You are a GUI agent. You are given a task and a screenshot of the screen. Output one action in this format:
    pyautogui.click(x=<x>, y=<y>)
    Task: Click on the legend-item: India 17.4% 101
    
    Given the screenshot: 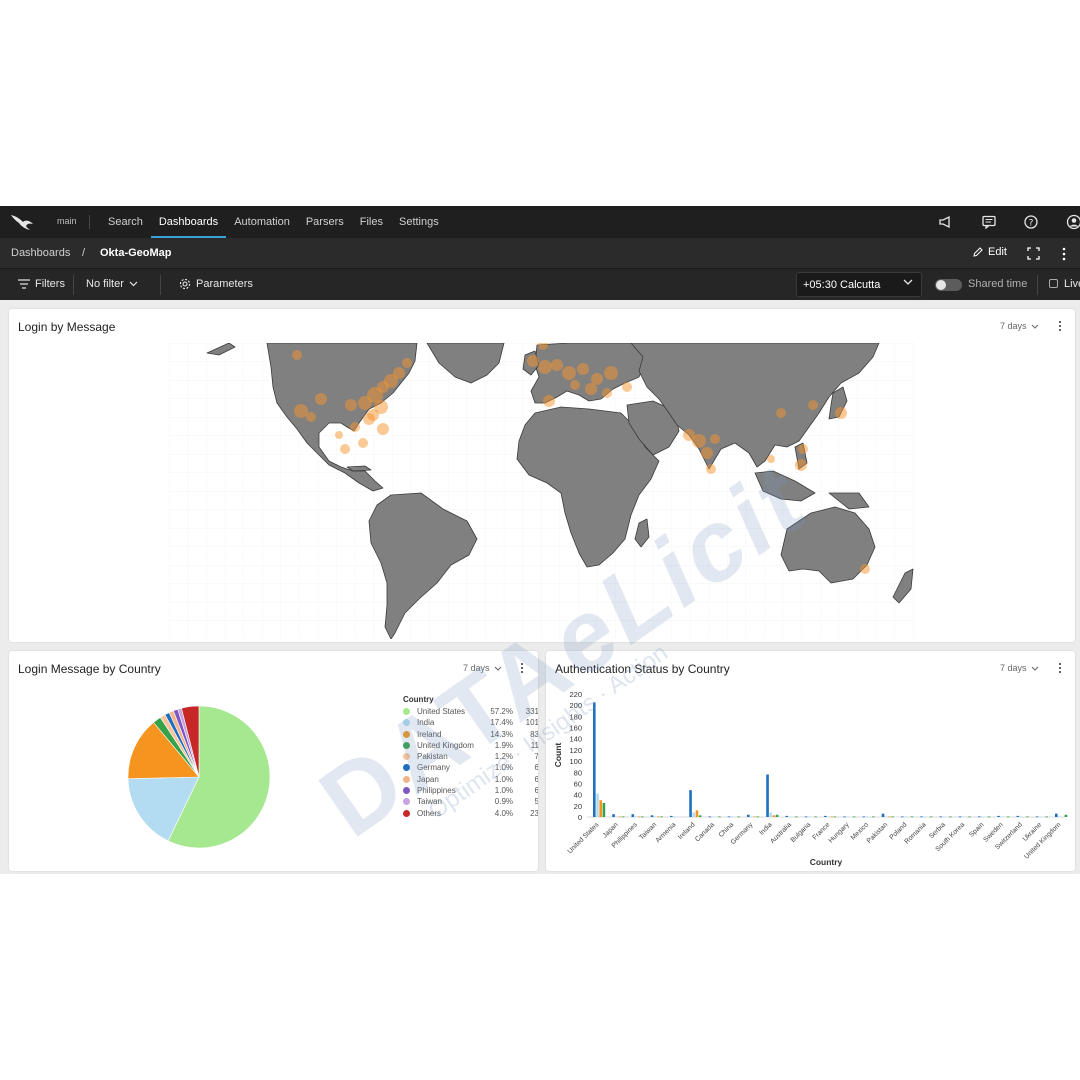 What is the action you would take?
    pyautogui.click(x=470, y=723)
    